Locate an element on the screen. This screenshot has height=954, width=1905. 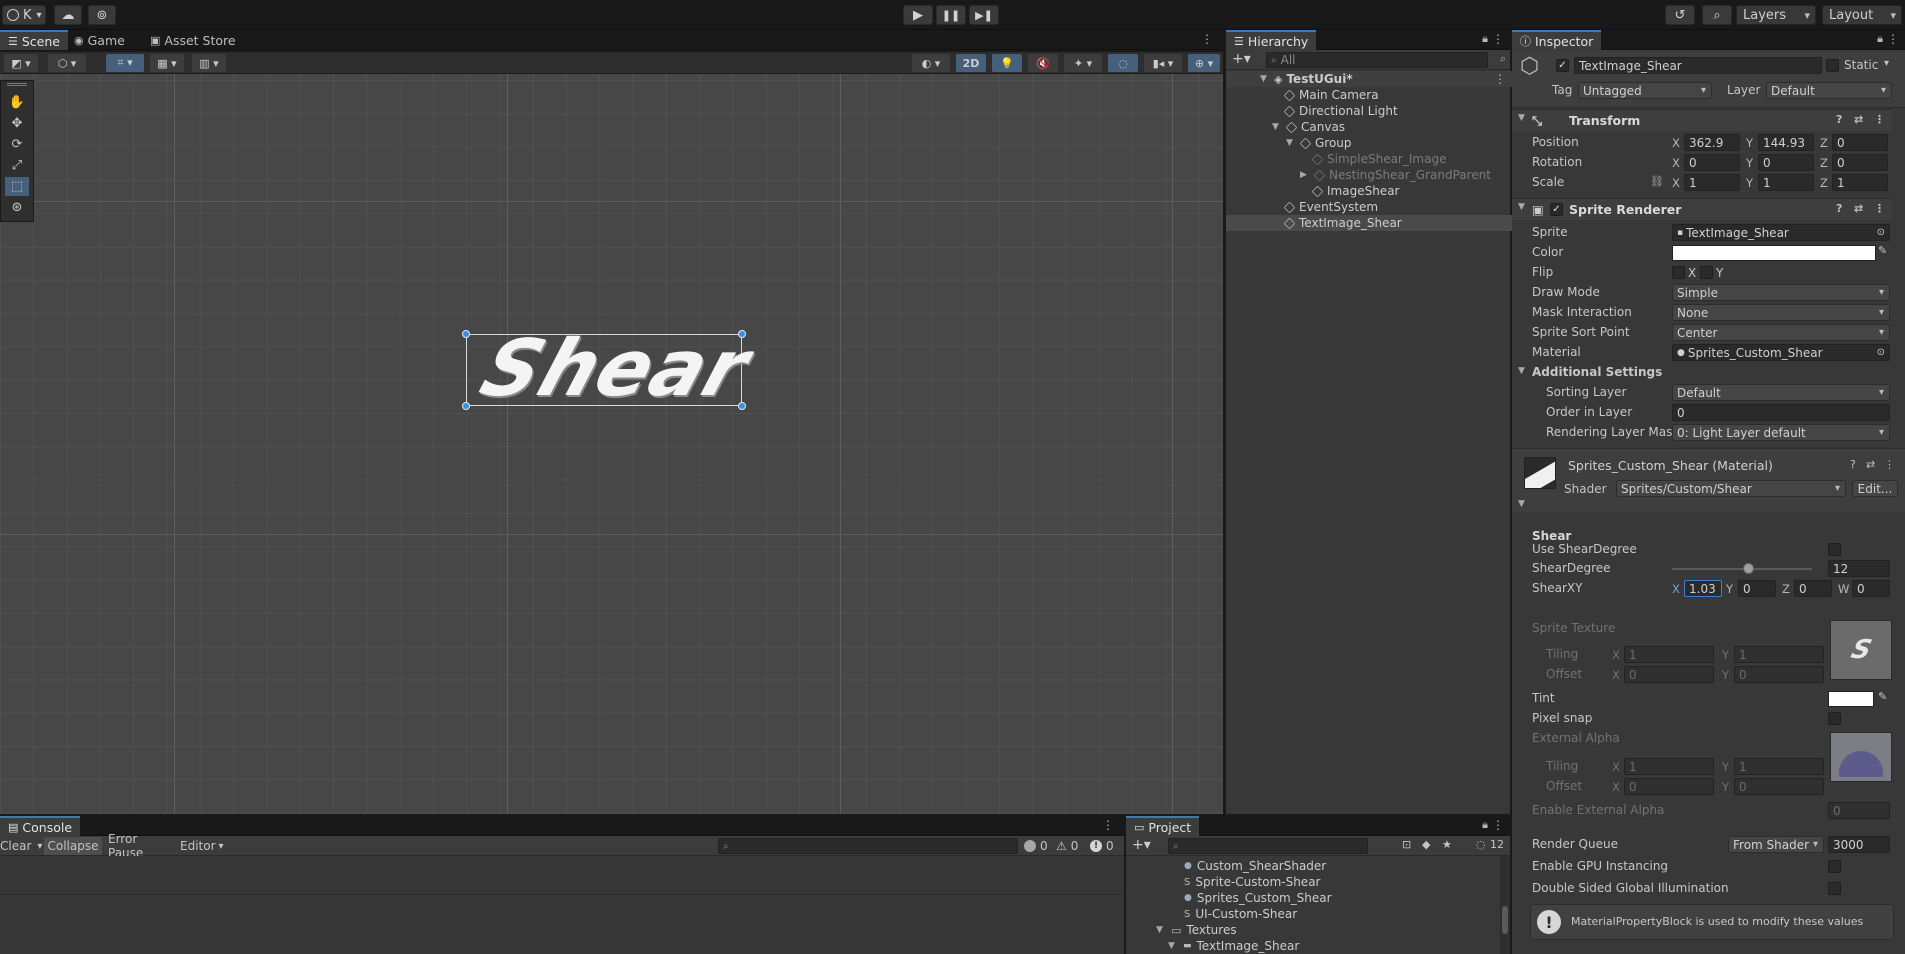
sprite-renderer-header: ▼ ▣ ✓ Sprite Renderer ? ⇄ ⋮ is located at coordinates (1702, 209).